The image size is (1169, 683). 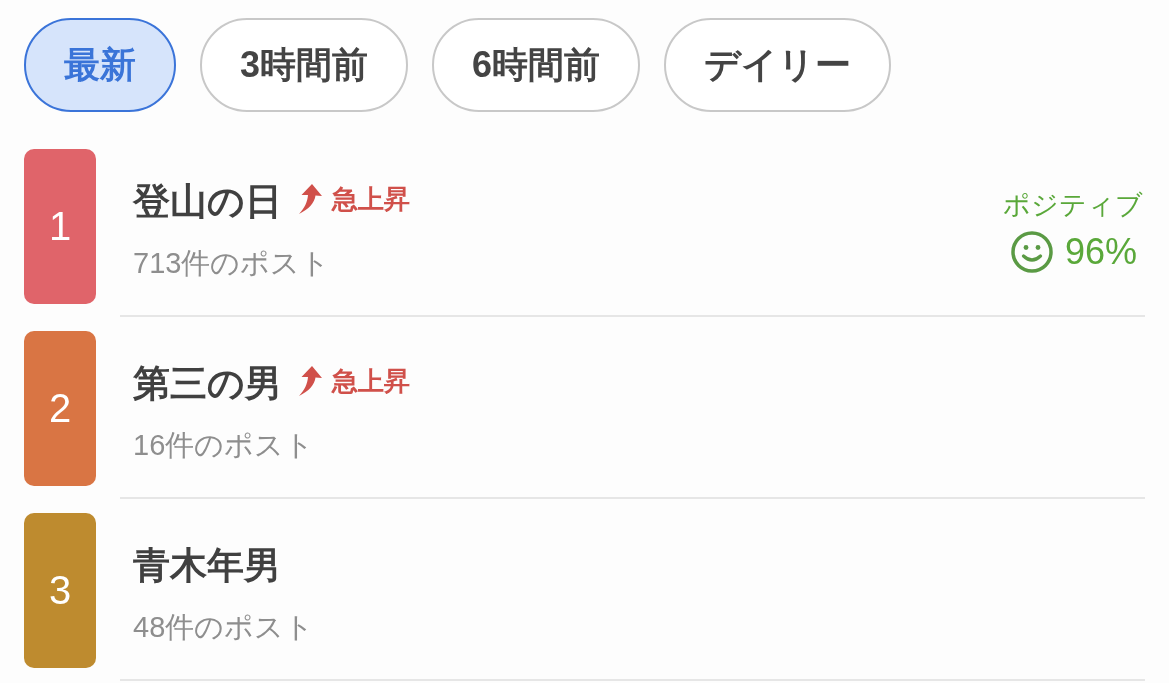 I want to click on post-count: 713件のポスト, so click(x=232, y=263).